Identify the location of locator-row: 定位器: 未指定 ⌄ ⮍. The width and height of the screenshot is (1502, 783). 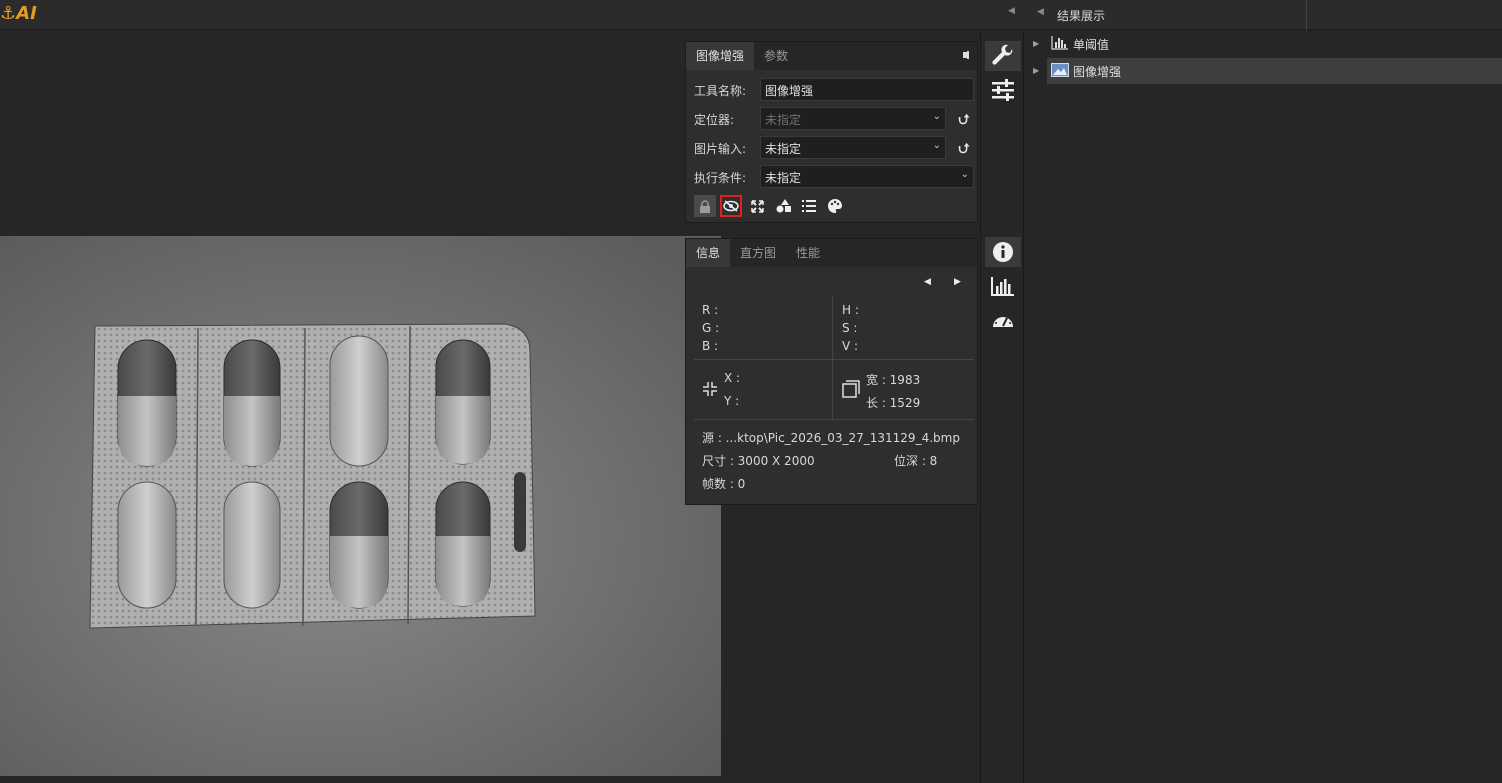
(834, 119).